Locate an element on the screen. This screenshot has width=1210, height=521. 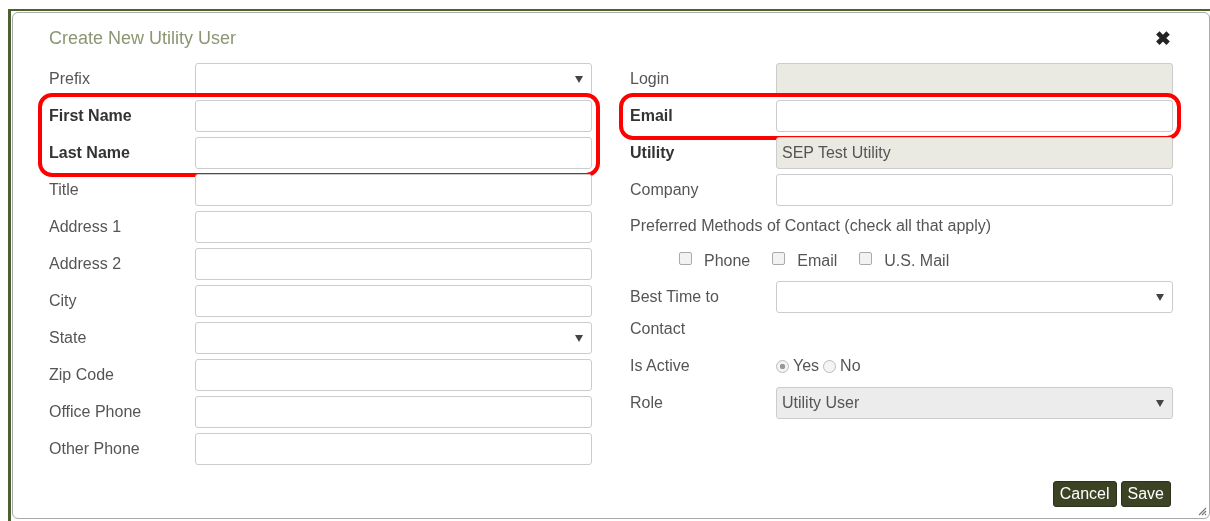
resize-grip-icon is located at coordinates (1202, 511).